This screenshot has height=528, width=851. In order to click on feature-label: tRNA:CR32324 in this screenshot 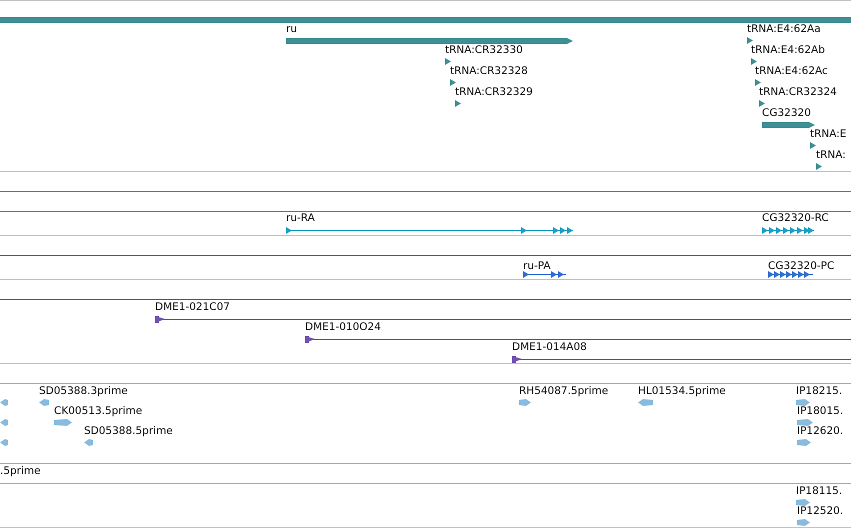, I will do `click(798, 92)`.